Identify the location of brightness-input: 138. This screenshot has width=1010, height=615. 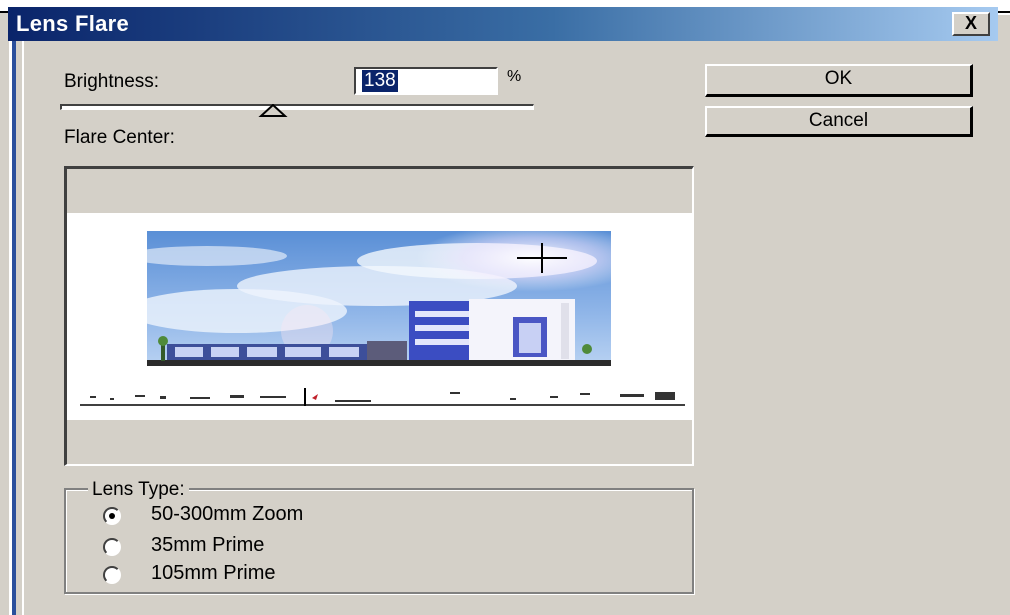
(426, 81).